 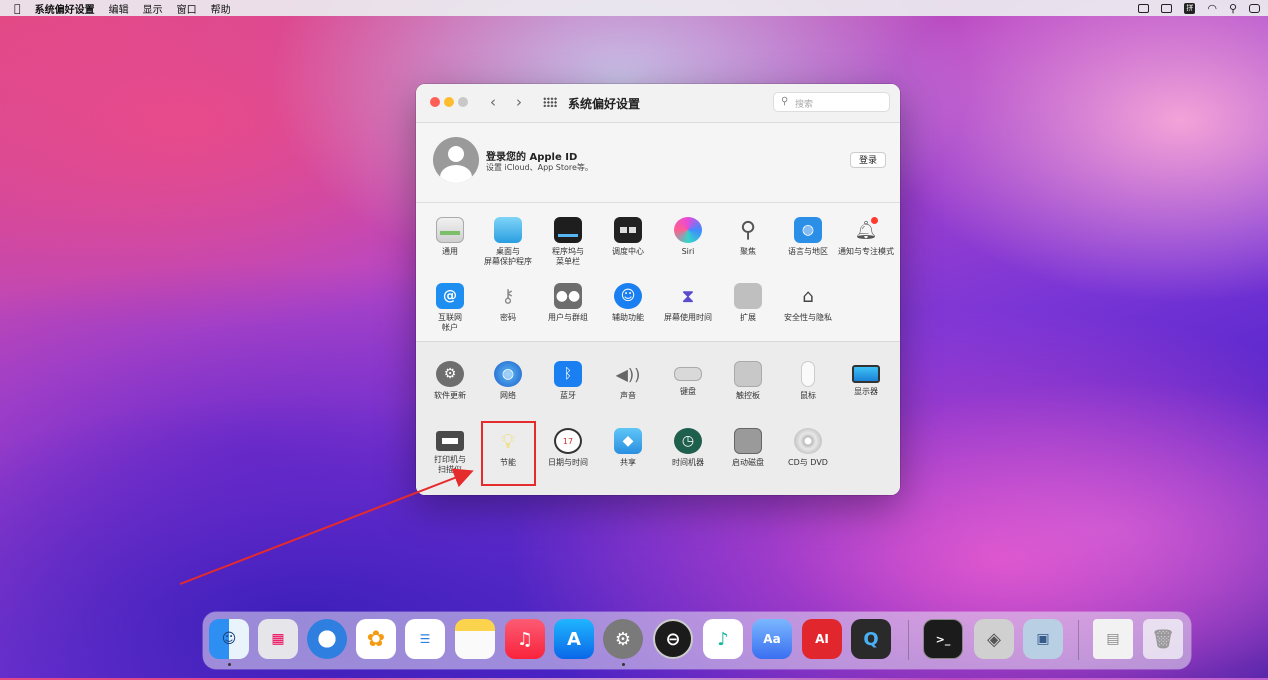 I want to click on music-icon: ♫, so click(x=525, y=639).